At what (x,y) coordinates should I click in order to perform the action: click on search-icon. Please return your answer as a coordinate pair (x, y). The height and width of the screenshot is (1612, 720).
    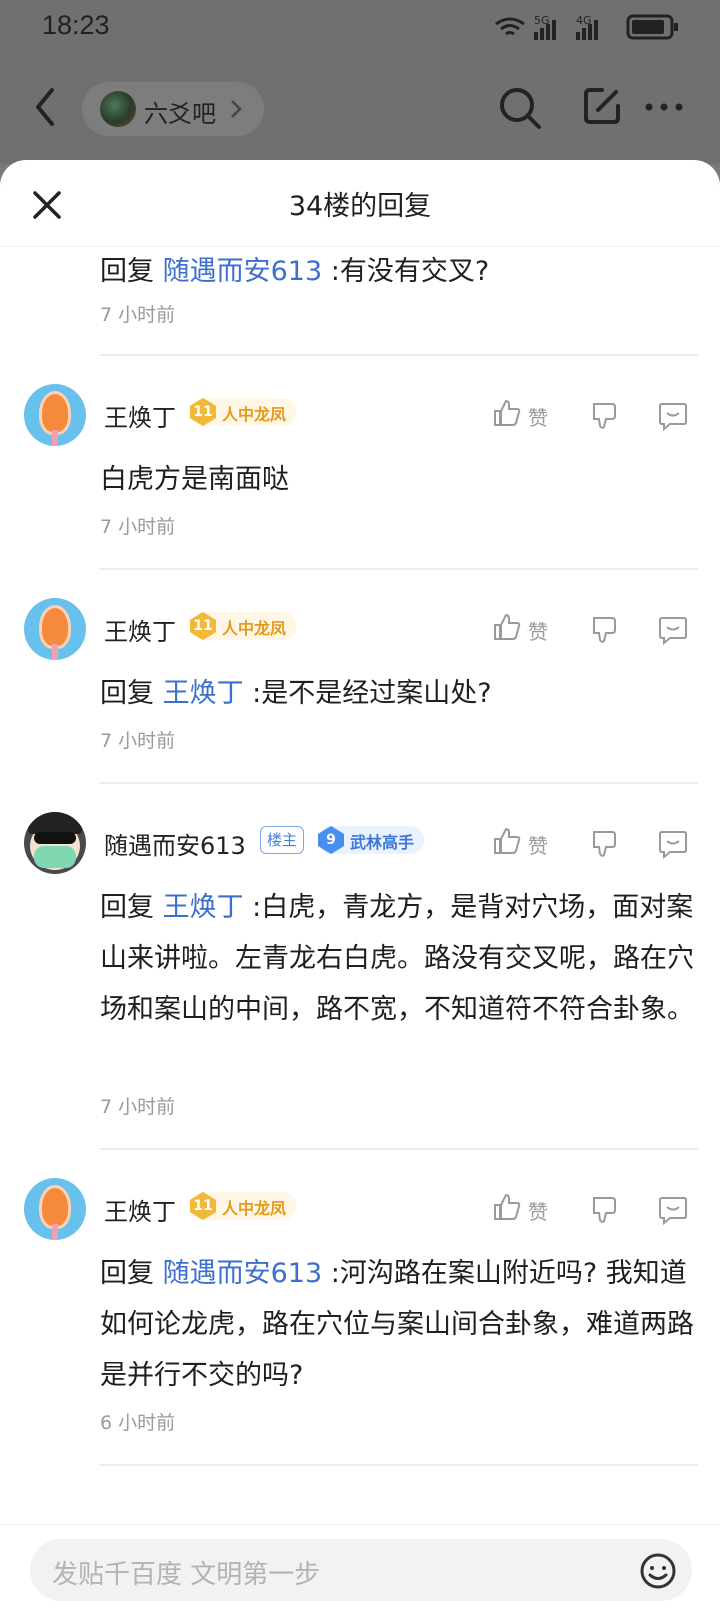
    Looking at the image, I should click on (520, 108).